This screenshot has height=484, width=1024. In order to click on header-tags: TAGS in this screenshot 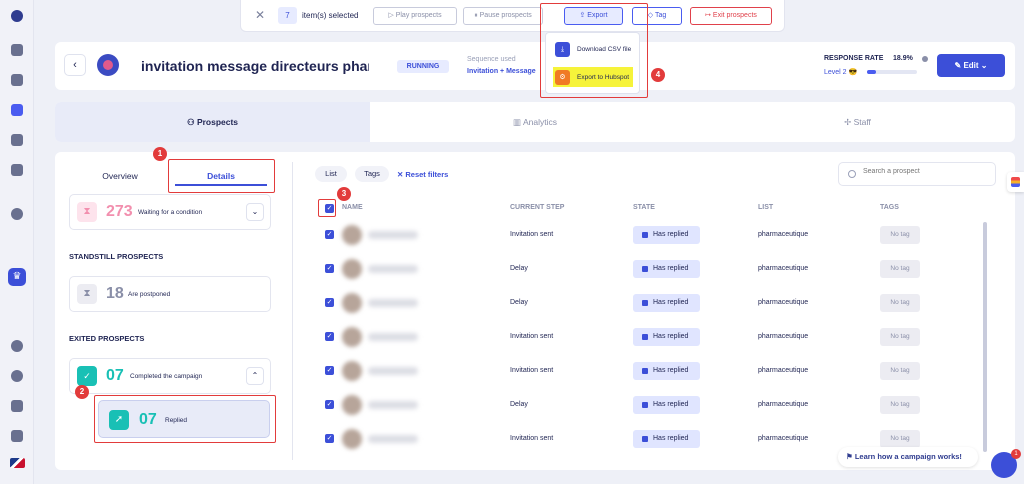, I will do `click(889, 207)`.